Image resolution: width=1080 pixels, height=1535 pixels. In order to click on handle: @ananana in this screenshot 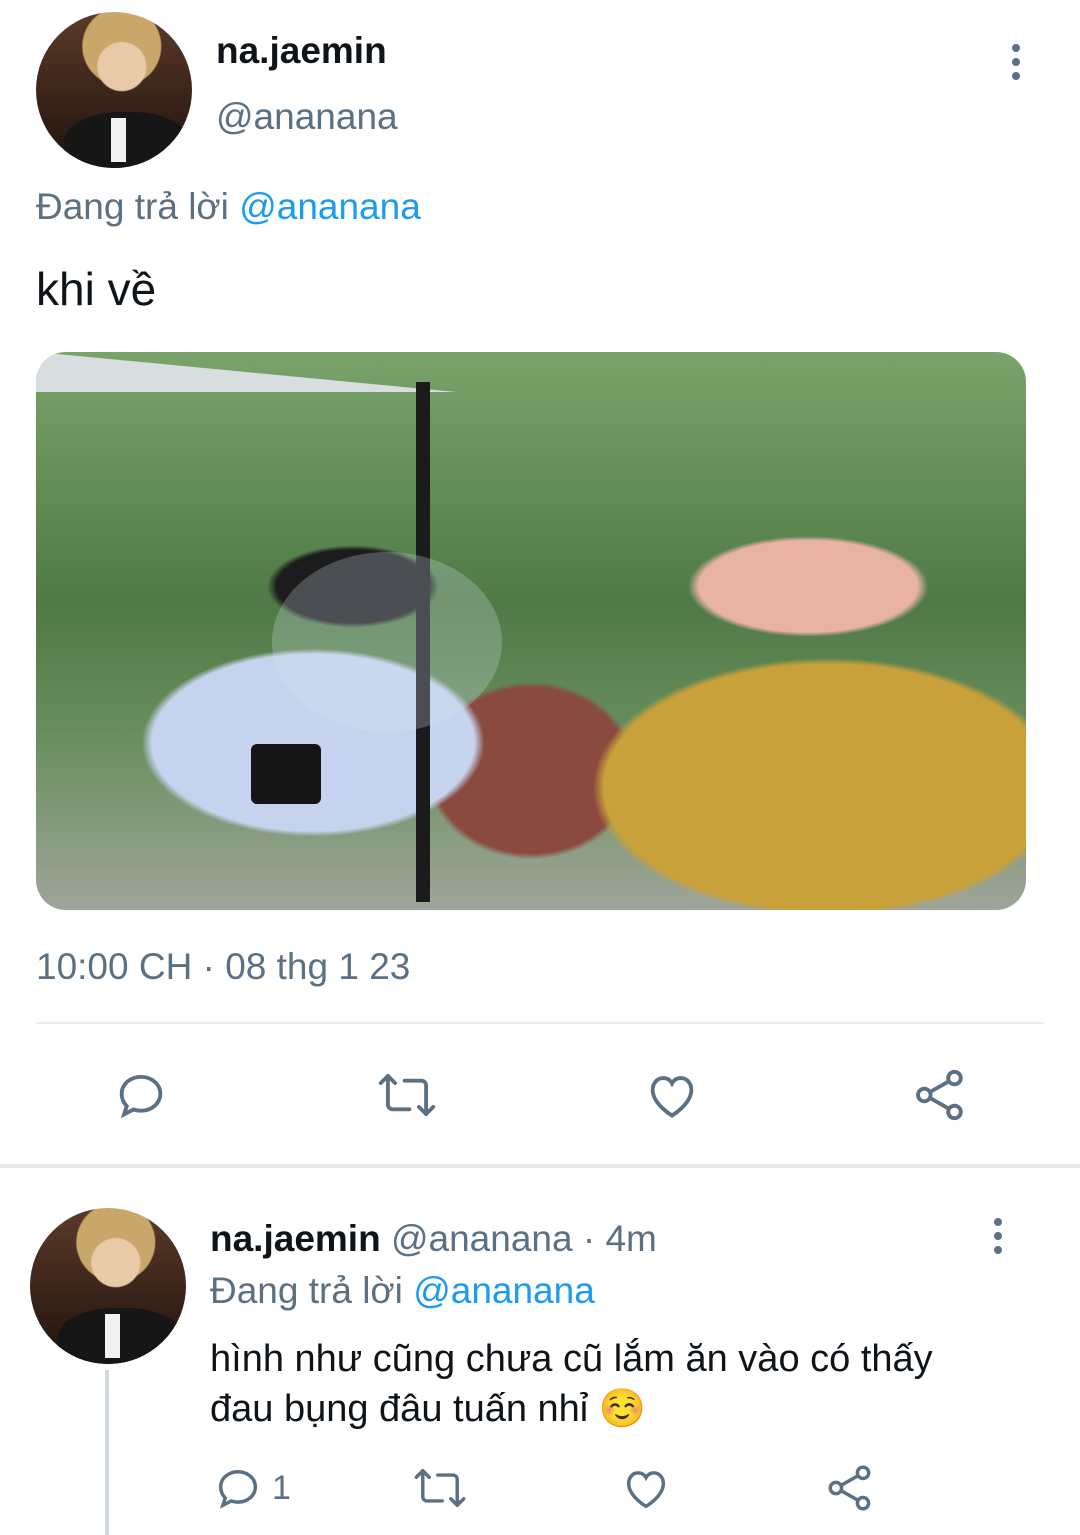, I will do `click(307, 117)`.